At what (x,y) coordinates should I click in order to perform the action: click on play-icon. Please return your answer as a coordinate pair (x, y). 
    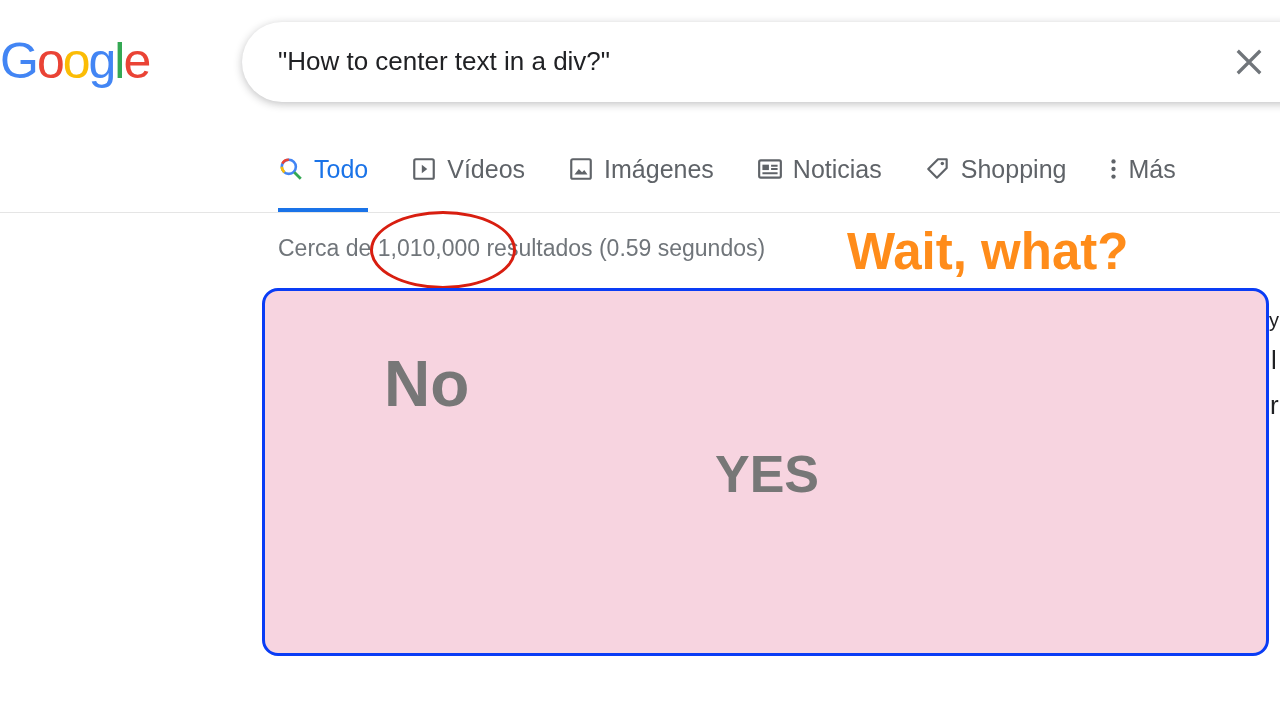
    Looking at the image, I should click on (424, 169).